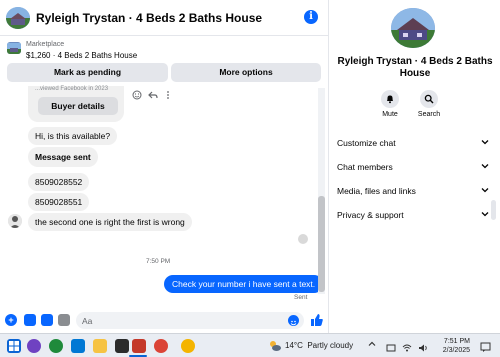  What do you see at coordinates (413, 28) in the screenshot?
I see `profile-avatar` at bounding box center [413, 28].